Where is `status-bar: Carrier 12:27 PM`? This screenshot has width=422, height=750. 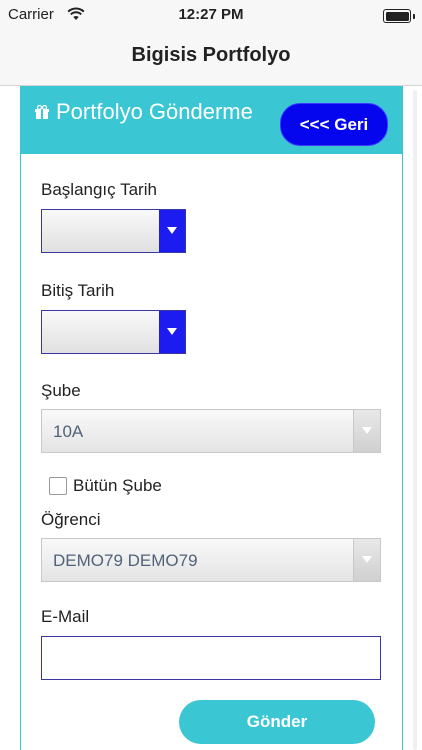 status-bar: Carrier 12:27 PM is located at coordinates (211, 15).